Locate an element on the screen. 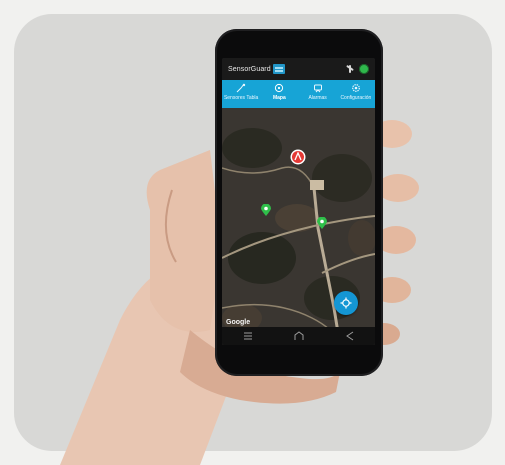 This screenshot has width=505, height=465. alert-marker is located at coordinates (298, 157).